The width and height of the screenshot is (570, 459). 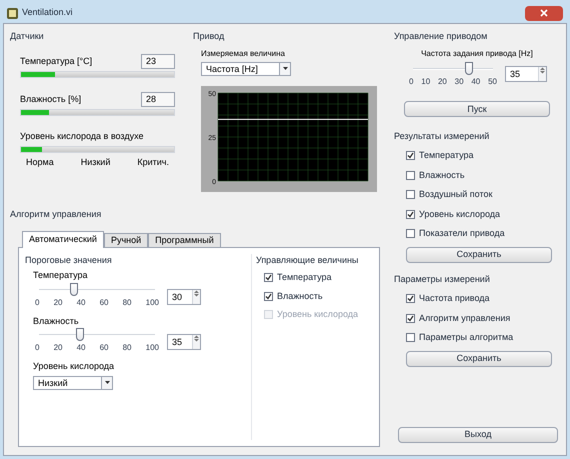 I want to click on group-title: Управляющие величины, so click(x=308, y=260).